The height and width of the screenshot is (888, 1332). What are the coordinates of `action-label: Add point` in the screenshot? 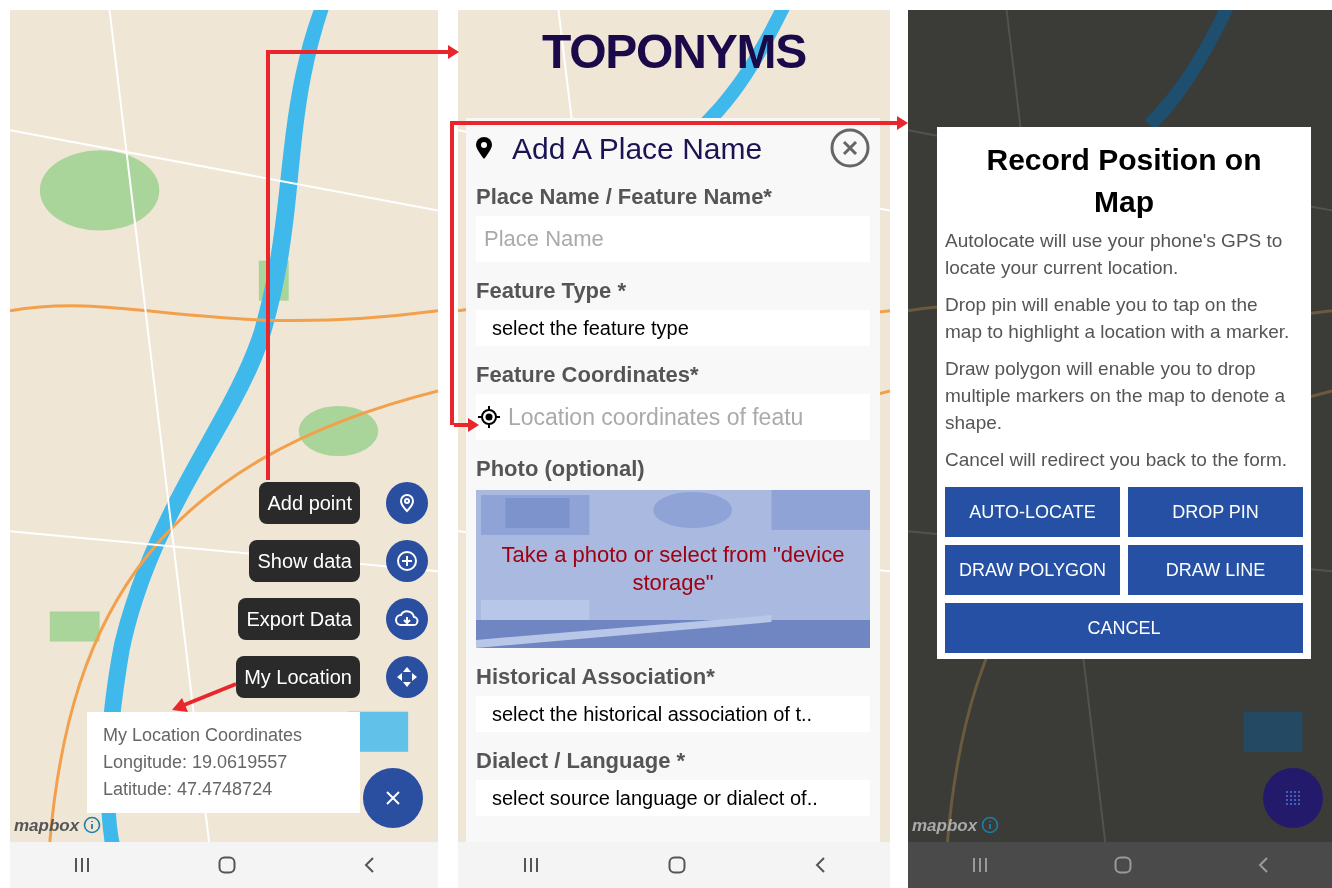 It's located at (309, 503).